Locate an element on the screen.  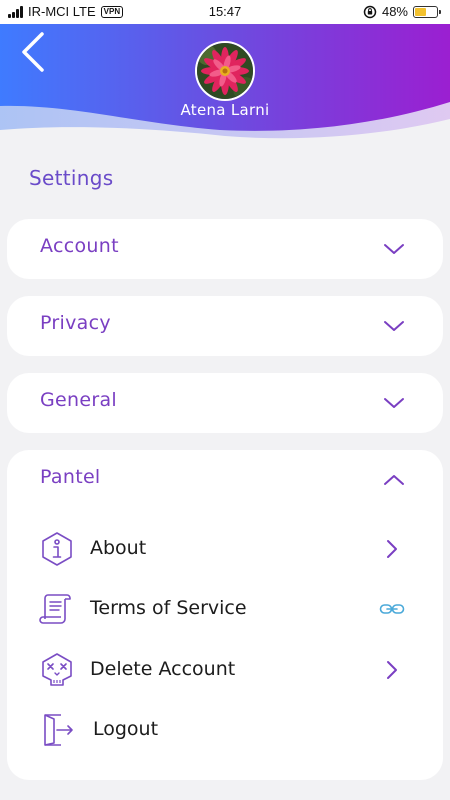
orientation-lock-icon is located at coordinates (370, 11).